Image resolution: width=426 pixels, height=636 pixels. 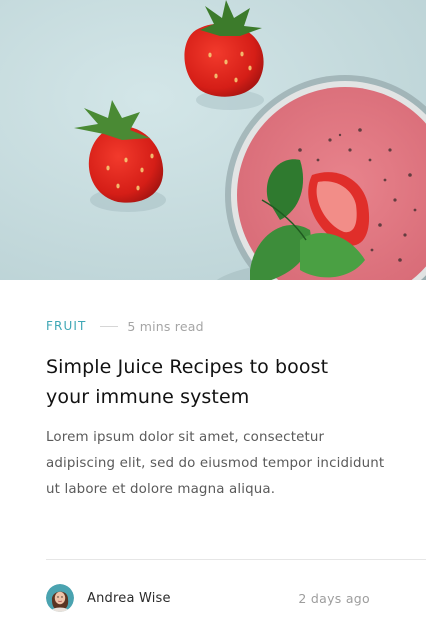 What do you see at coordinates (125, 326) in the screenshot?
I see `article-meta: FRUIT 5 mins read` at bounding box center [125, 326].